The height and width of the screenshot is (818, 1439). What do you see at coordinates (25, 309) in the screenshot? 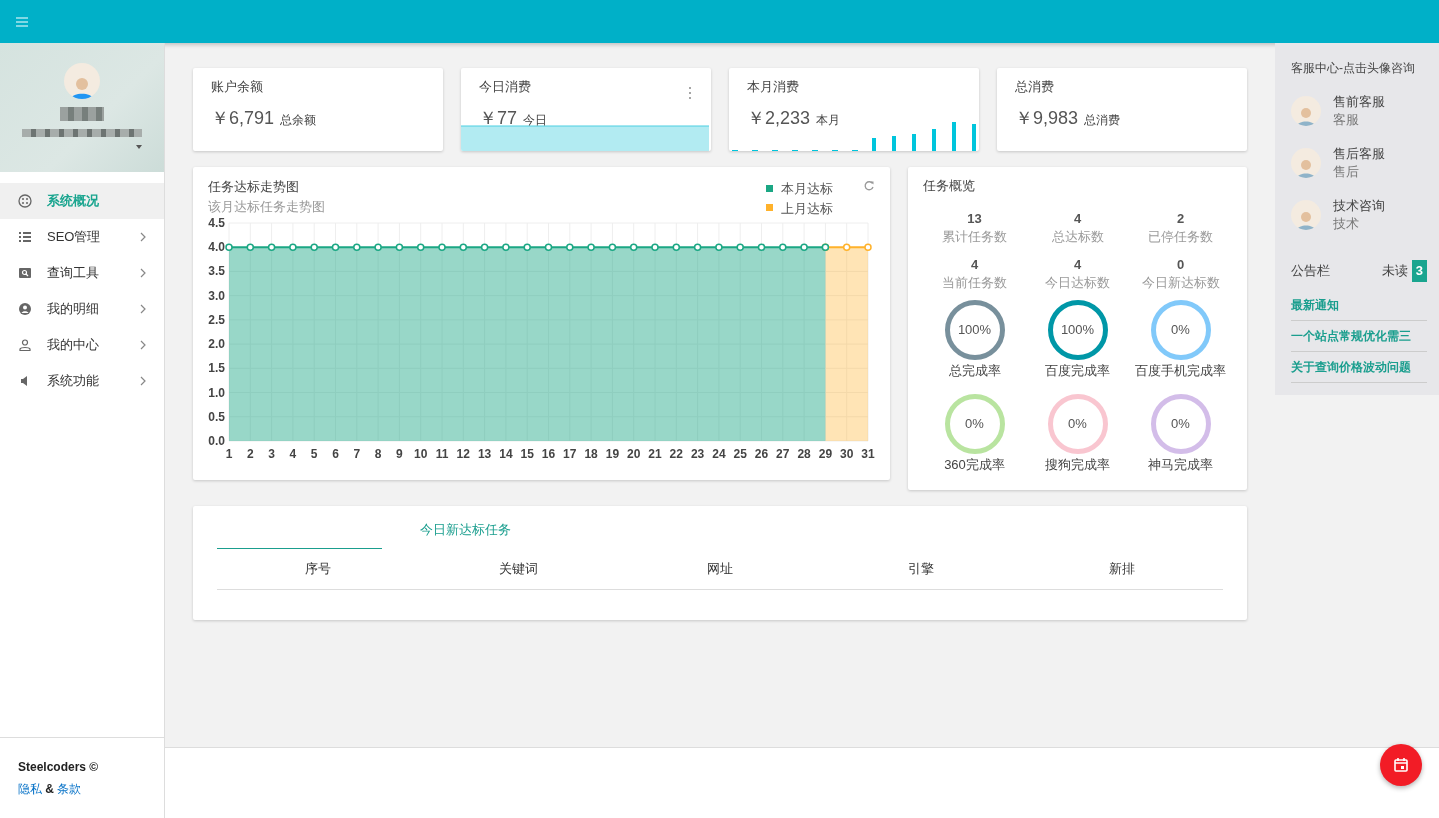
I see `account-icon` at bounding box center [25, 309].